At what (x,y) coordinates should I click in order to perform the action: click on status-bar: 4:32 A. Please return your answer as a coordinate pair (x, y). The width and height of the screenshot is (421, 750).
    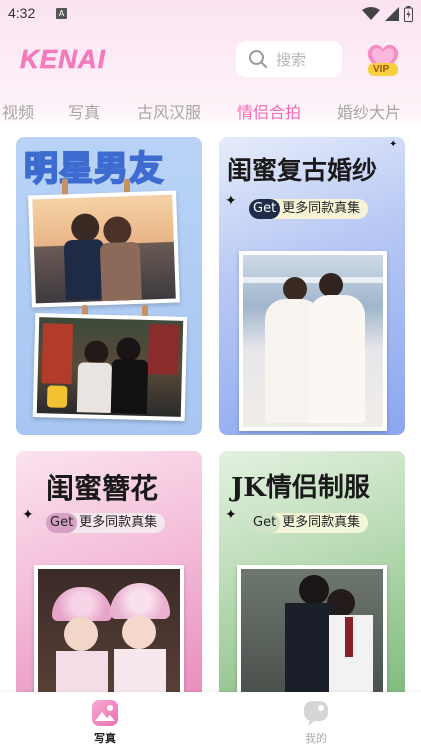
    Looking at the image, I should click on (210, 14).